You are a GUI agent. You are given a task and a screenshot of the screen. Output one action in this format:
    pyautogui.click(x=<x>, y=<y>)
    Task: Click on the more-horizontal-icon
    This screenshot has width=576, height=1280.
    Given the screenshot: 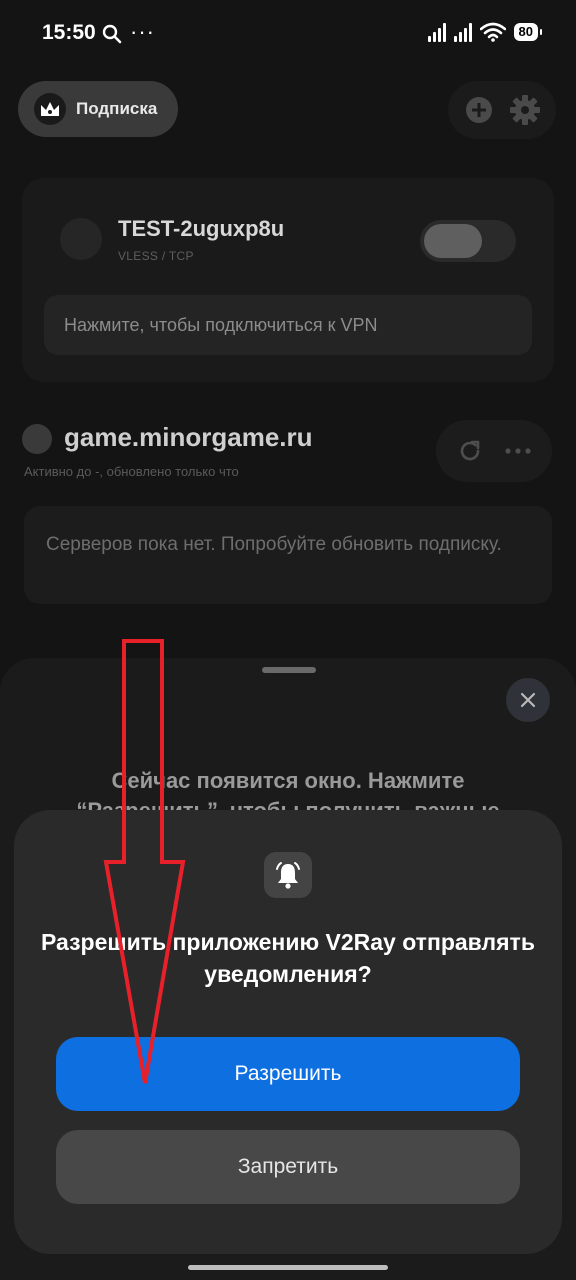 What is the action you would take?
    pyautogui.click(x=518, y=451)
    